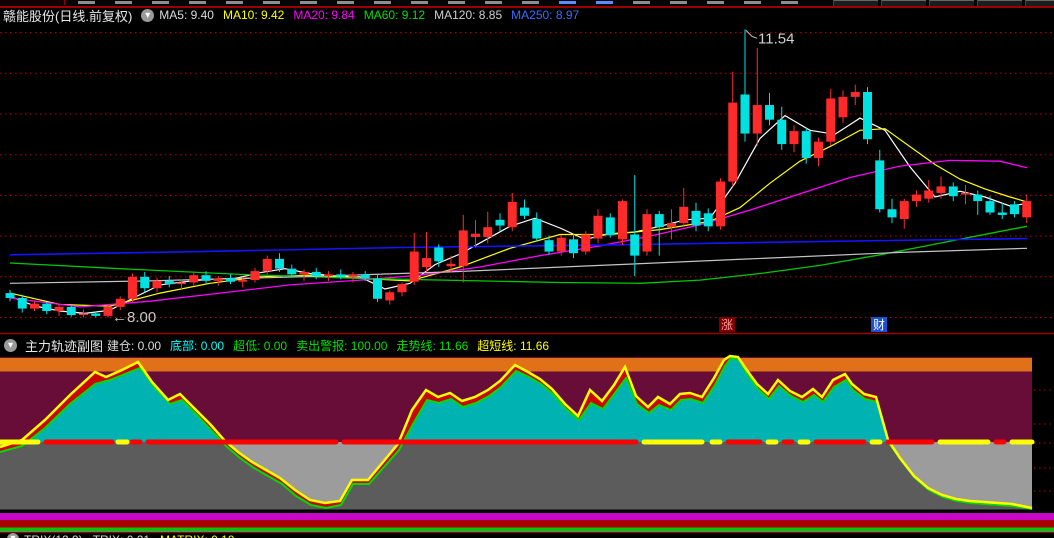 The image size is (1054, 538). What do you see at coordinates (394, 15) in the screenshot?
I see `ma-item-3: MA60: 9.12` at bounding box center [394, 15].